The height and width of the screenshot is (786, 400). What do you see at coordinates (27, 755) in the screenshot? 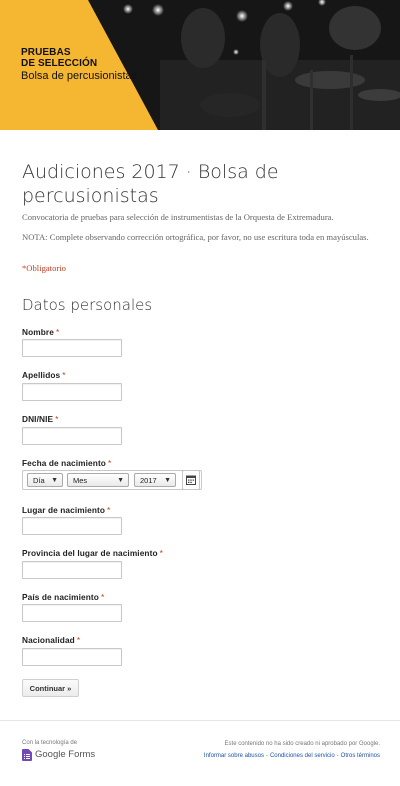
I see `google-forms-icon` at bounding box center [27, 755].